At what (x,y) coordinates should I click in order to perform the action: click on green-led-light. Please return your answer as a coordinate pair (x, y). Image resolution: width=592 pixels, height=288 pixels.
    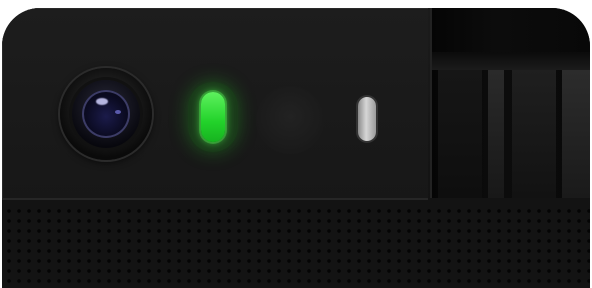
    Looking at the image, I should click on (213, 117).